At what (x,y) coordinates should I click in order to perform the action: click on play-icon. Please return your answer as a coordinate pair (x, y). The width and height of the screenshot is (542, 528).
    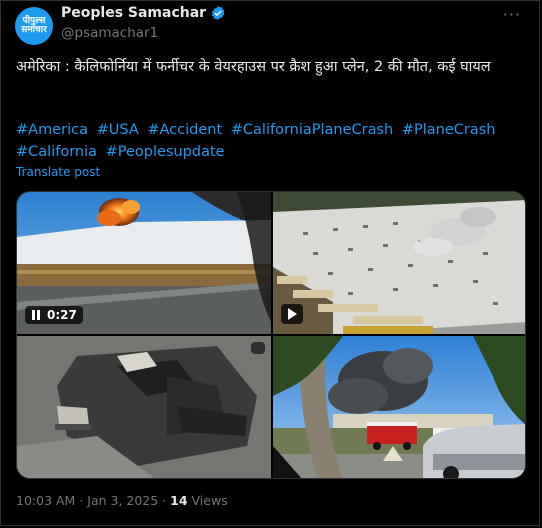
    Looking at the image, I should click on (292, 314).